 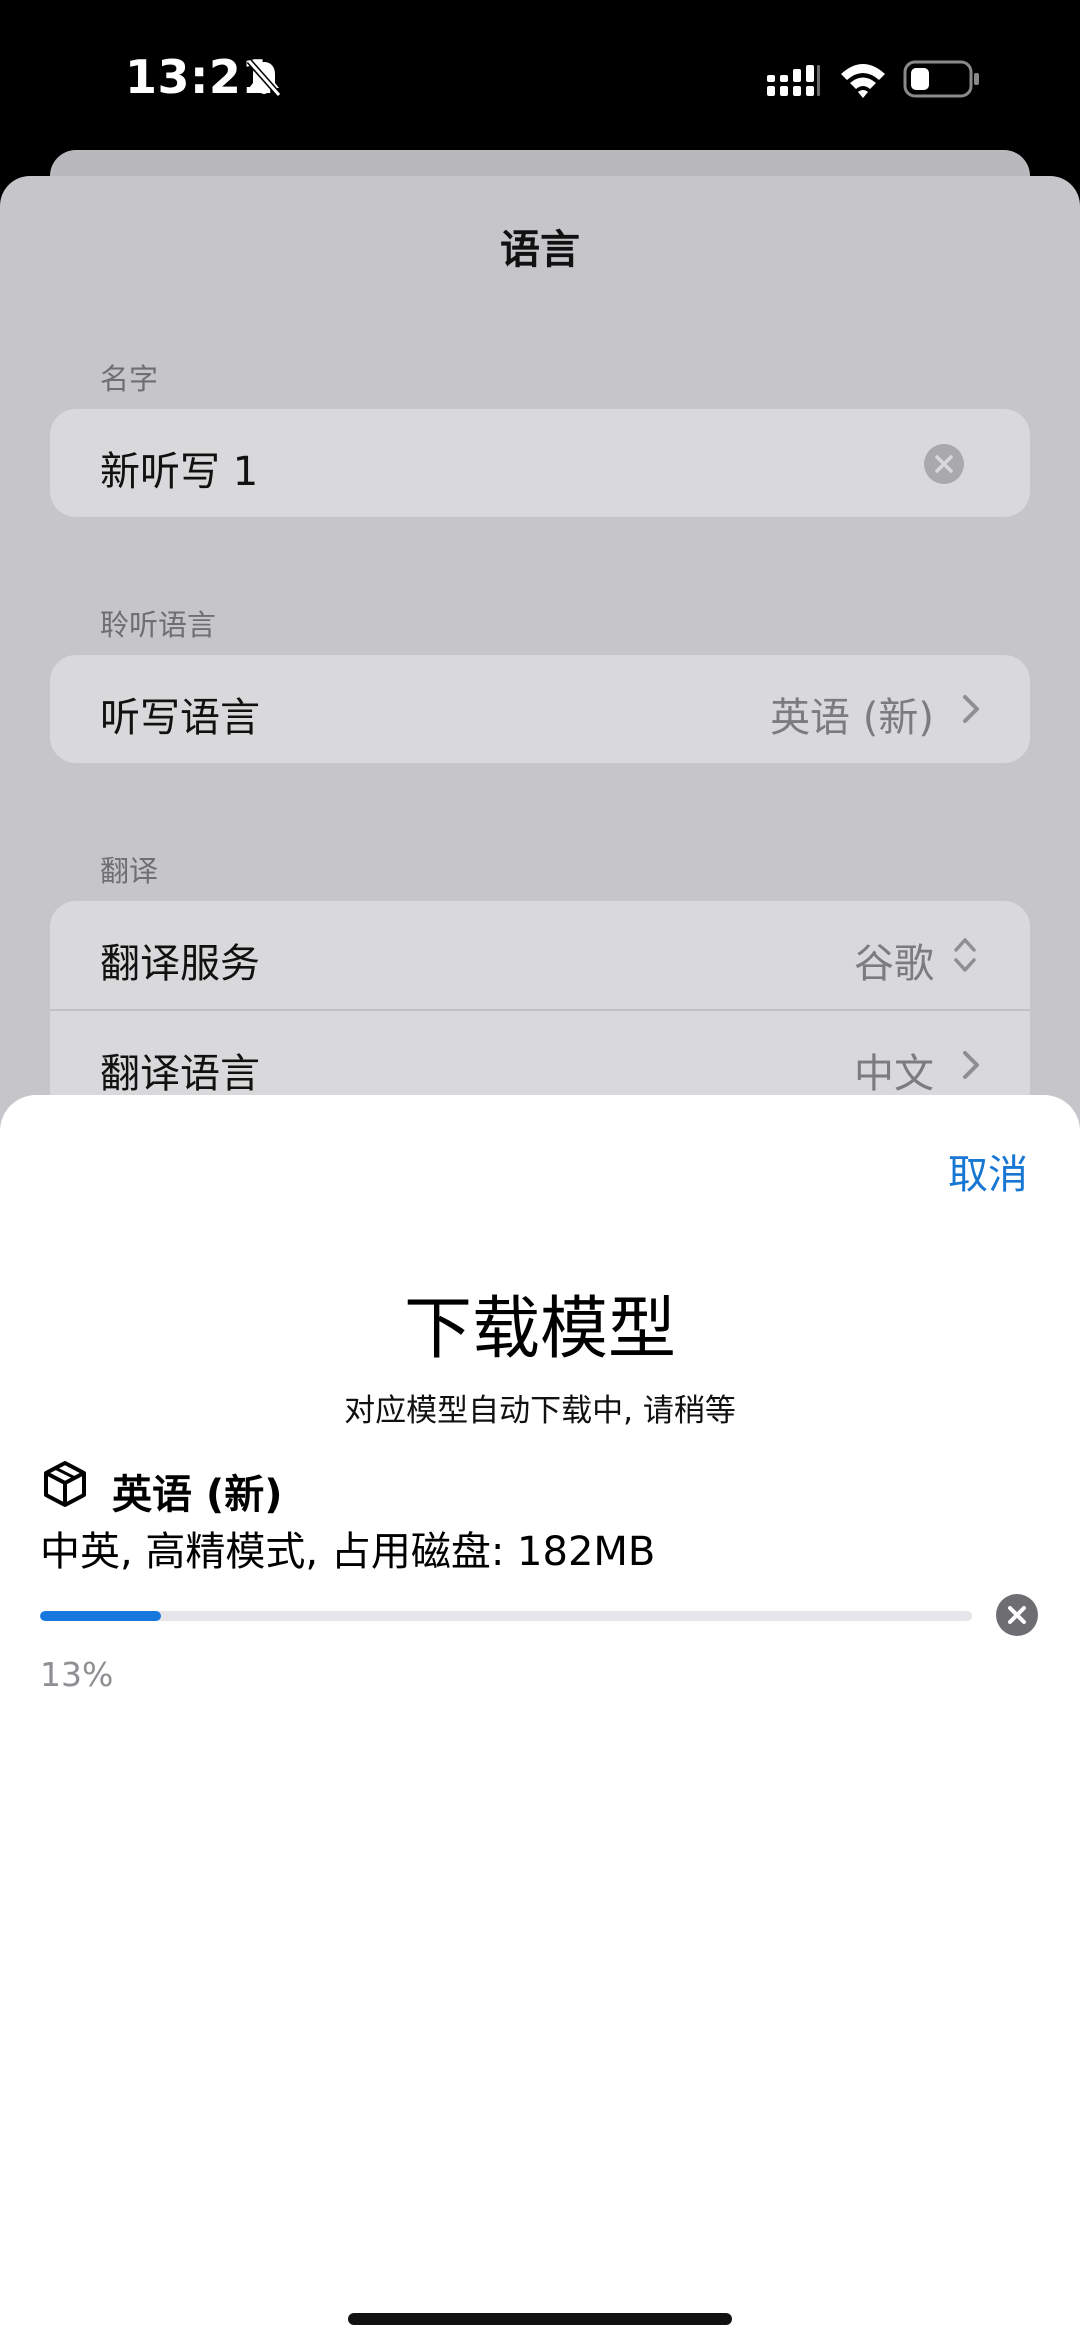 I want to click on name-field: 新听写 1, so click(x=540, y=463).